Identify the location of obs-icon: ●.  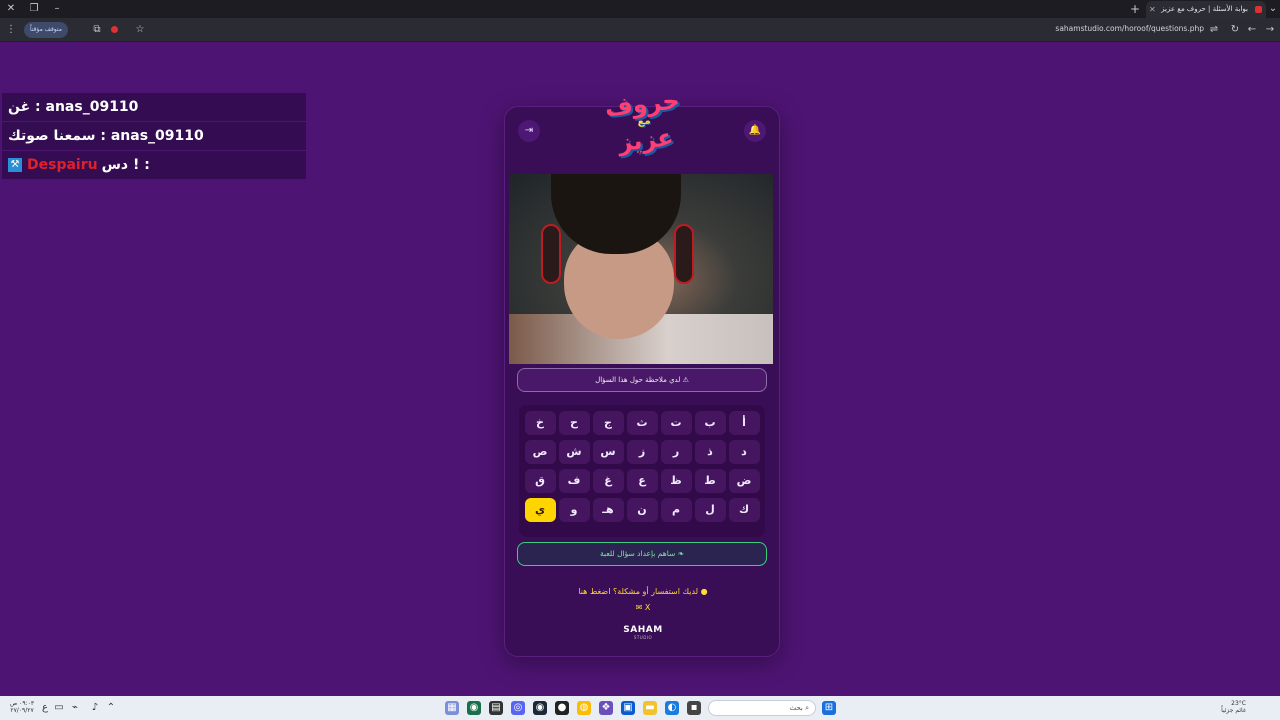
(562, 708).